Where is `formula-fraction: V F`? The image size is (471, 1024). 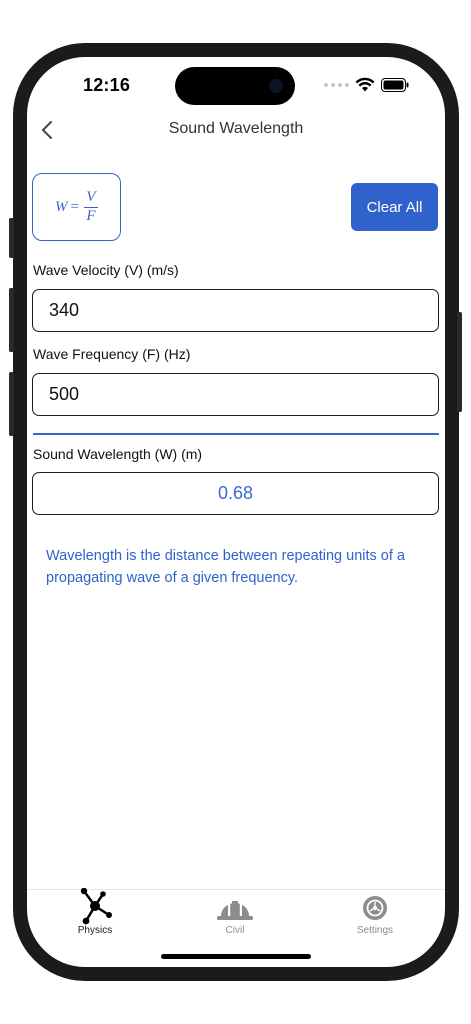
formula-fraction: V F is located at coordinates (90, 206).